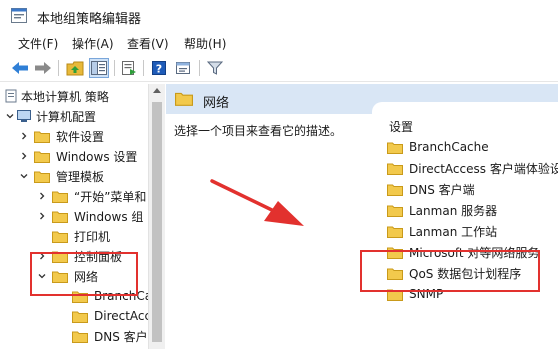  Describe the element at coordinates (257, 202) in the screenshot. I see `annotation-arrow-icon` at that location.